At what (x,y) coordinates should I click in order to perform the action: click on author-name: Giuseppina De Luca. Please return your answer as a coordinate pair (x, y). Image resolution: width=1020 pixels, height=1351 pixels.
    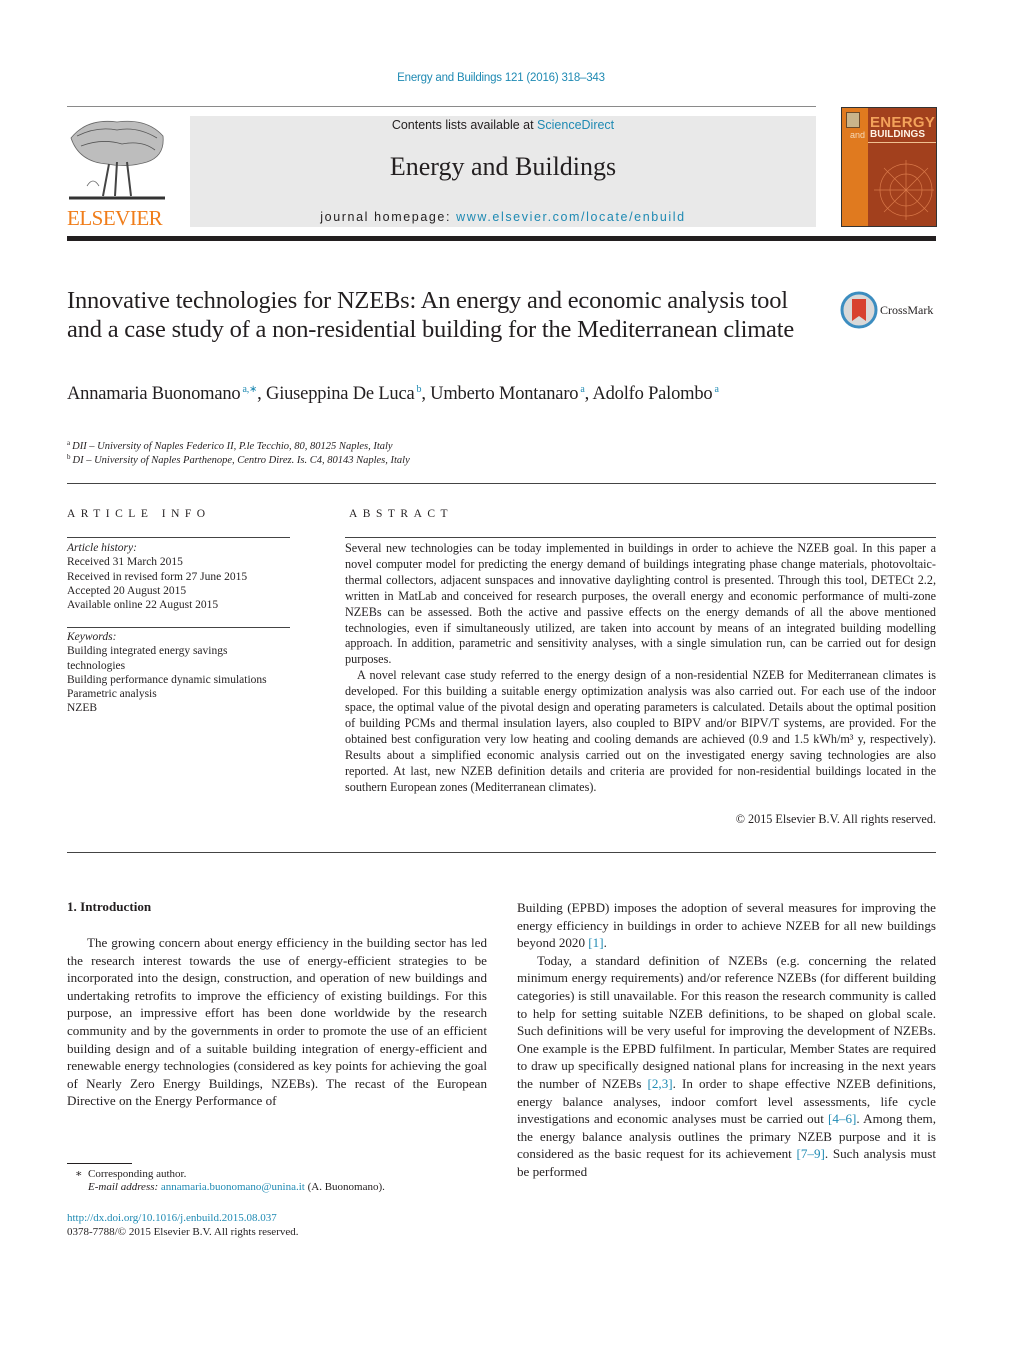
    Looking at the image, I should click on (340, 394).